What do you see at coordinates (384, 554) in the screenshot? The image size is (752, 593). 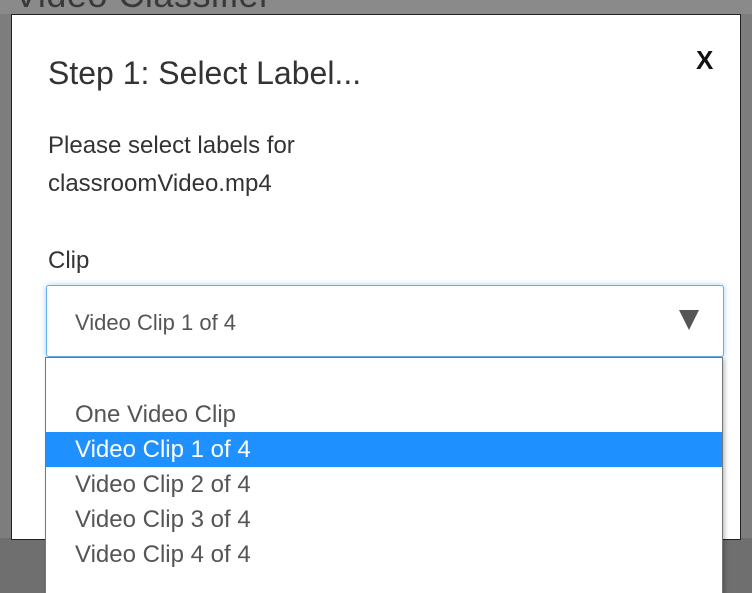 I see `dropdown-option-clip-4-of-4: Video Clip 4 of 4` at bounding box center [384, 554].